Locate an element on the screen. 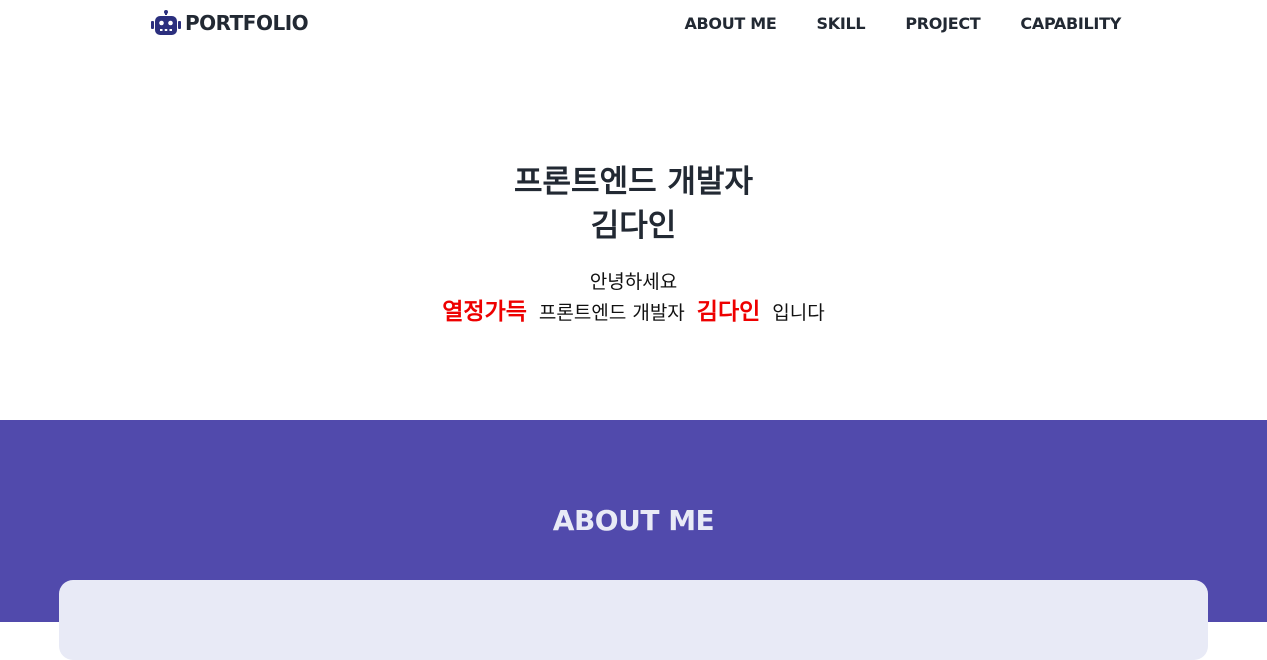 This screenshot has height=660, width=1267. intro-text-end: 입니다 is located at coordinates (798, 313).